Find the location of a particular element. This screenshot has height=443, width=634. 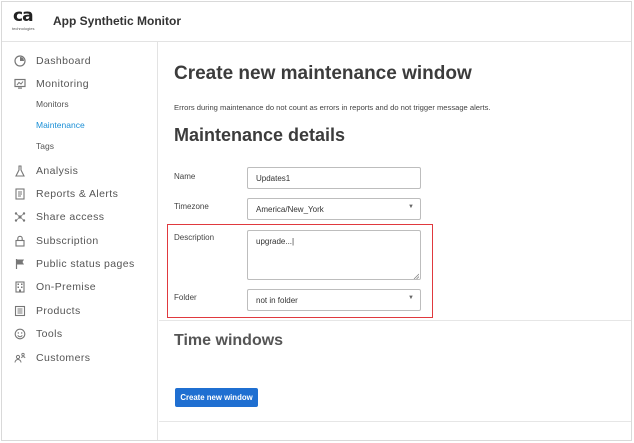

sidebar-item-label: On-Premise is located at coordinates (66, 287).